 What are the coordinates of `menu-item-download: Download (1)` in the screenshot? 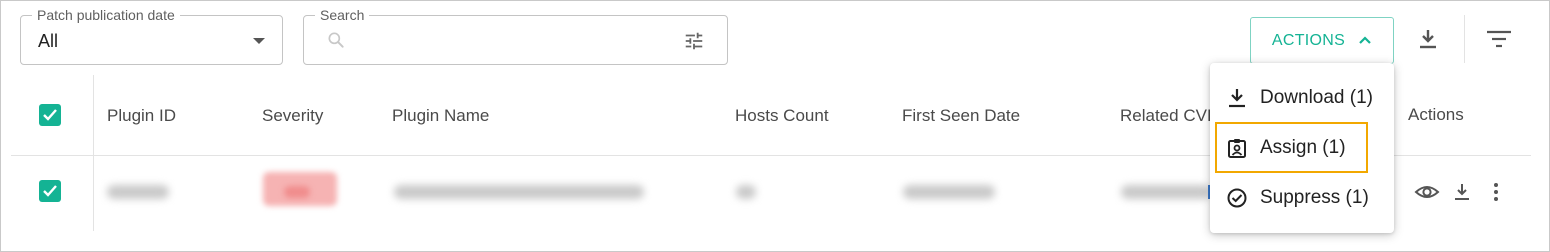 It's located at (1302, 98).